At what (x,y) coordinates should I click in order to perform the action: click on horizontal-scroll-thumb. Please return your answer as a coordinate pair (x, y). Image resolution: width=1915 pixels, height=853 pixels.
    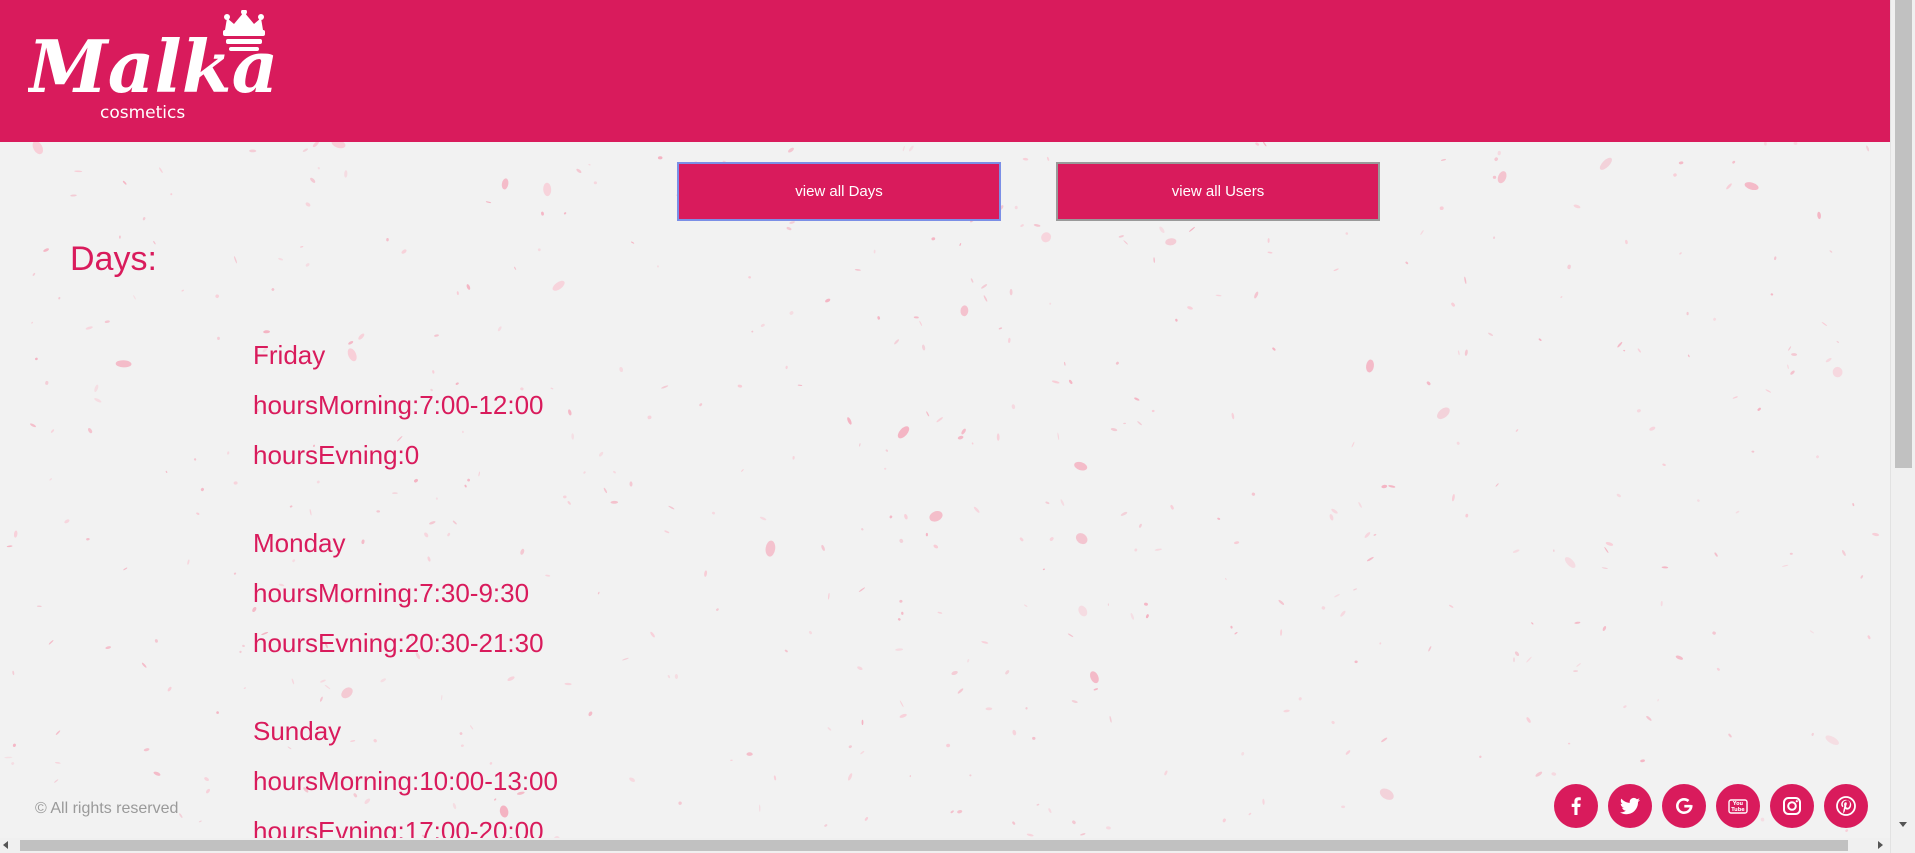
    Looking at the image, I should click on (934, 845).